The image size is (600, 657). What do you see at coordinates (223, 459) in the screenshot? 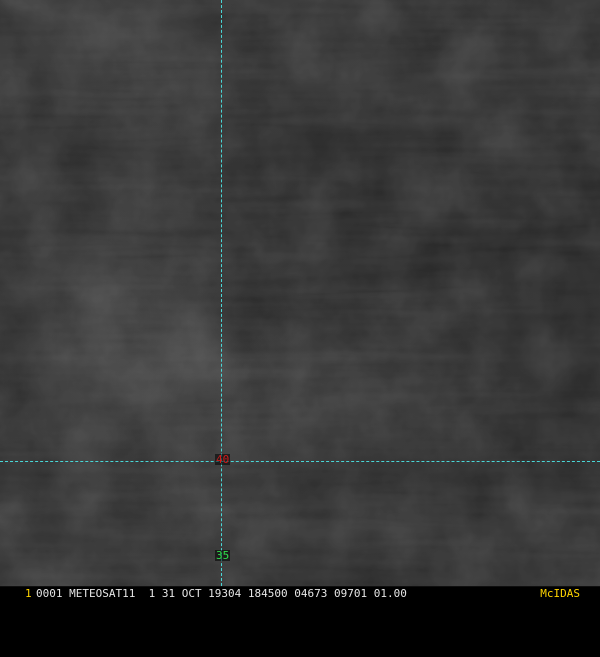
I see `latitude-label-40: 40` at bounding box center [223, 459].